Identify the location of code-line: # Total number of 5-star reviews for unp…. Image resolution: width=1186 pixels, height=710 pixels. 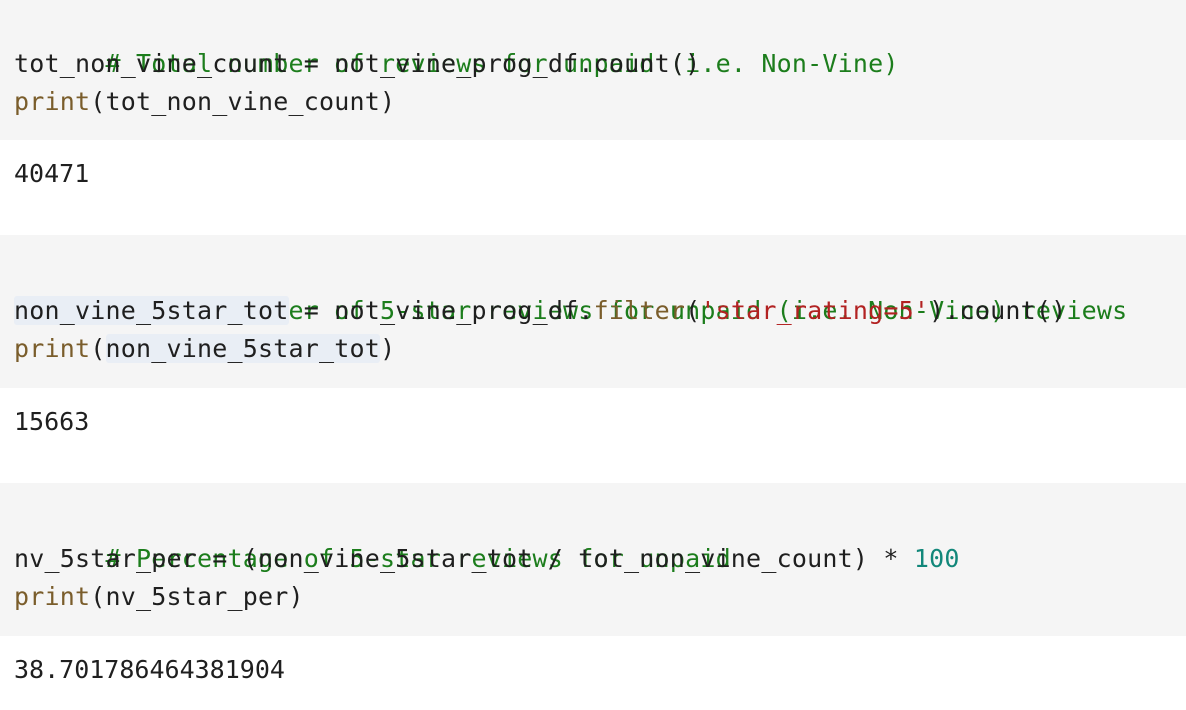
(600, 289).